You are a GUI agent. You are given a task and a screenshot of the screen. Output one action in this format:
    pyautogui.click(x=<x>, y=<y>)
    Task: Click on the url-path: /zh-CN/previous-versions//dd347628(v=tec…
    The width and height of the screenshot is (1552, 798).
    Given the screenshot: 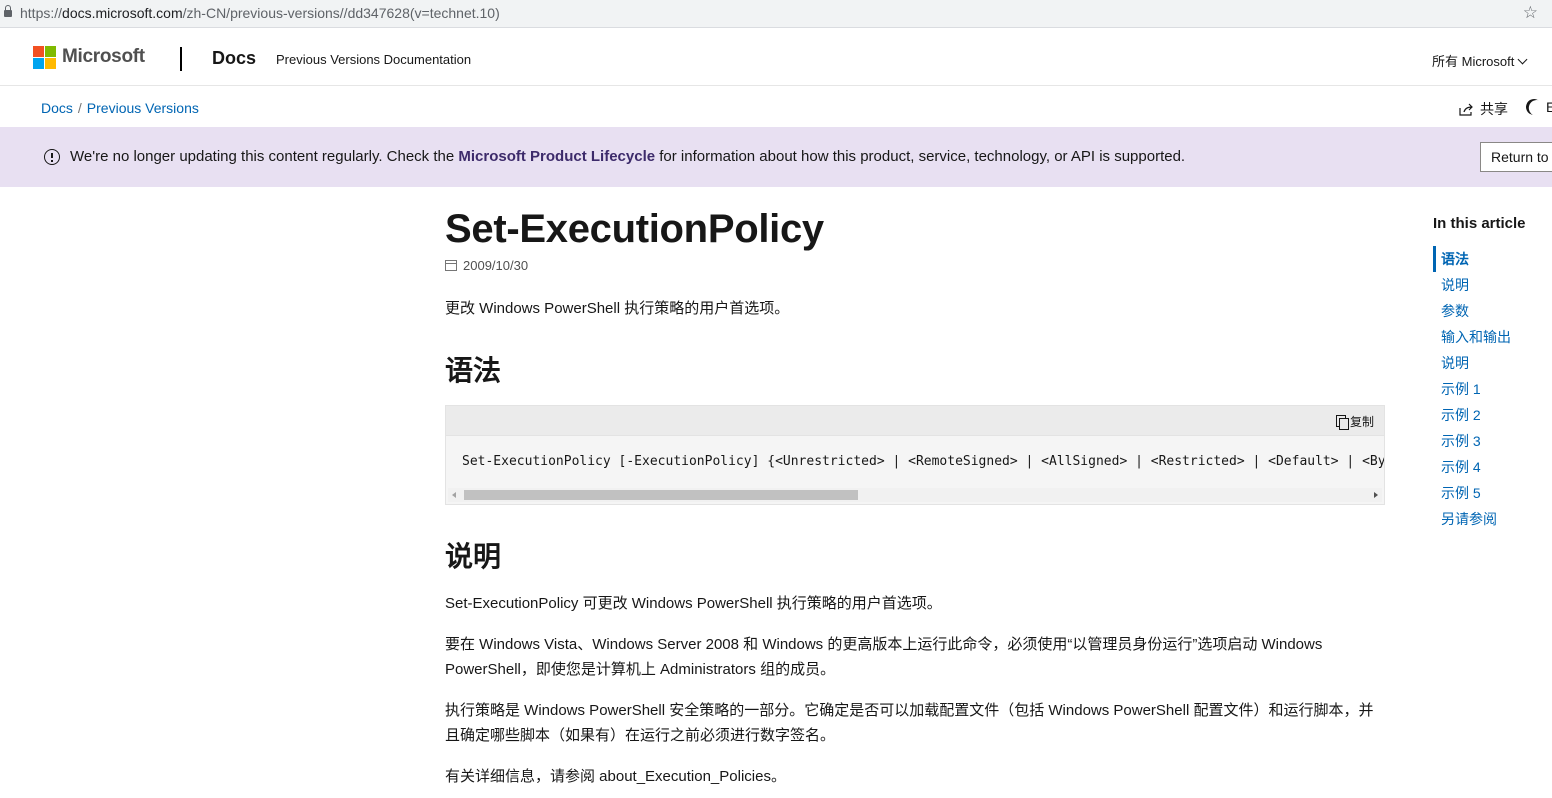 What is the action you would take?
    pyautogui.click(x=341, y=13)
    